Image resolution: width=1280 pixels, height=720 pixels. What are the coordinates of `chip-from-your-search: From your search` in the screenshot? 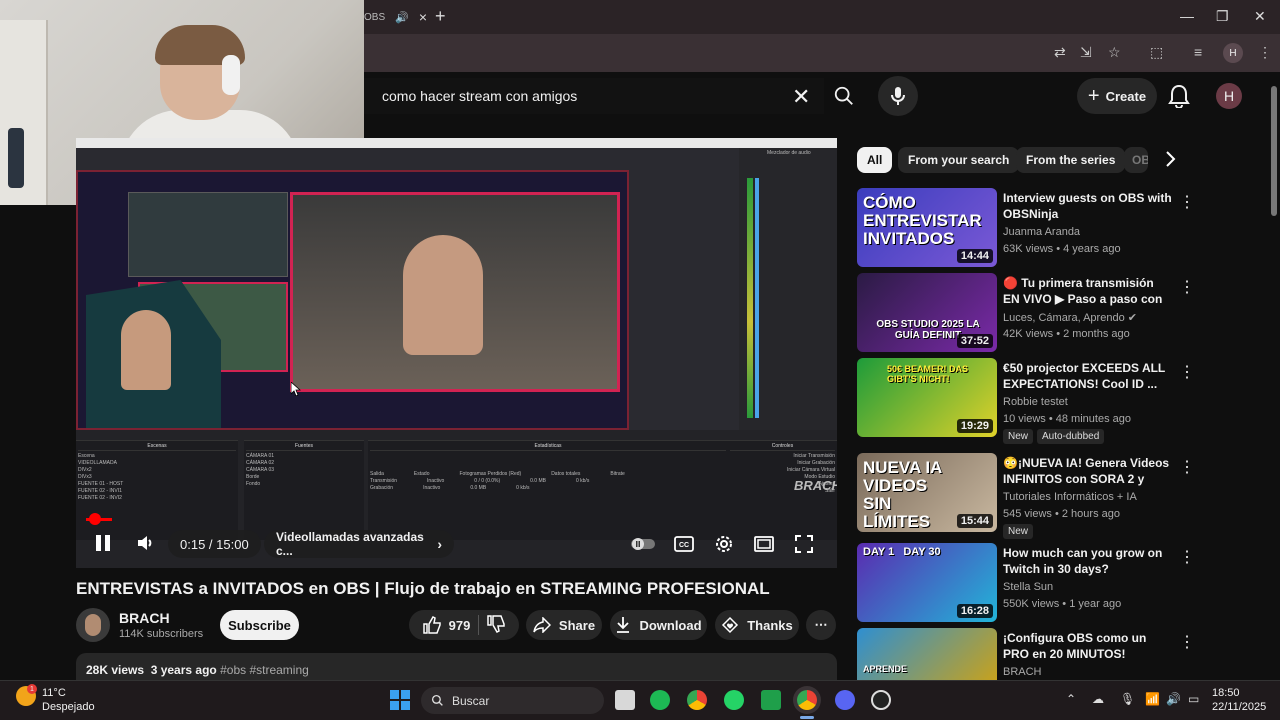 It's located at (959, 160).